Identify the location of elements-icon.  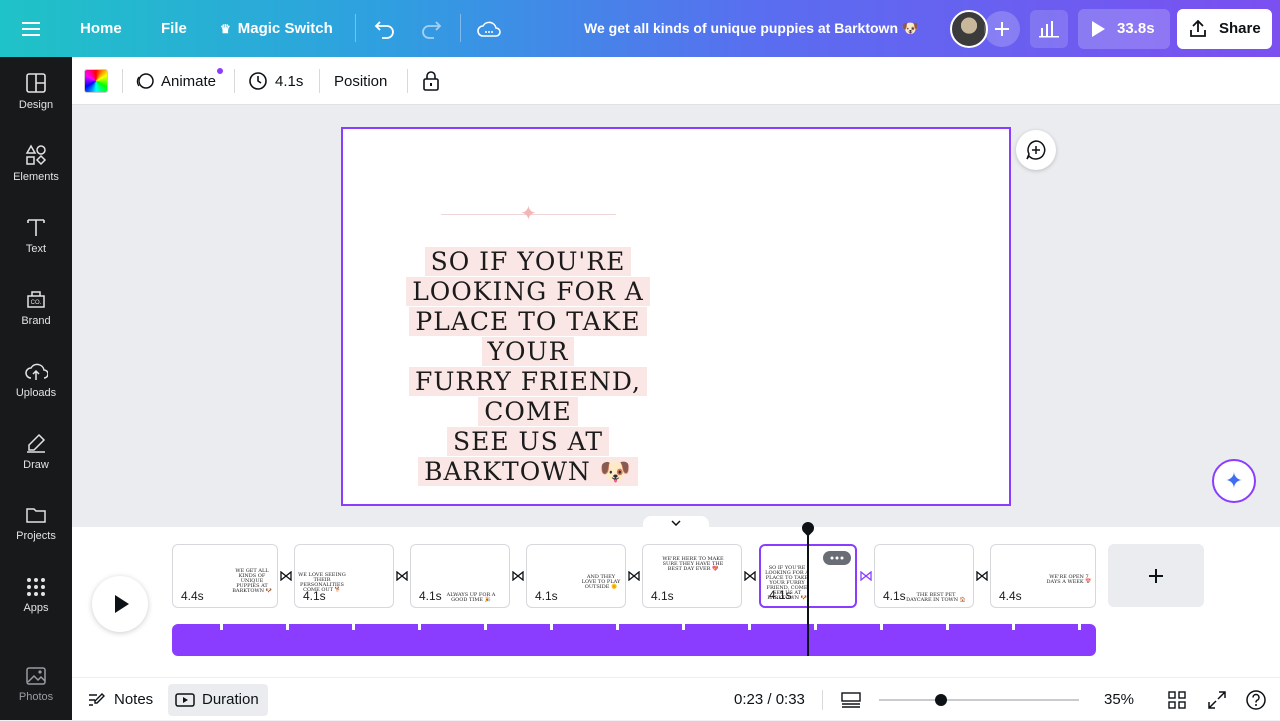
(36, 154).